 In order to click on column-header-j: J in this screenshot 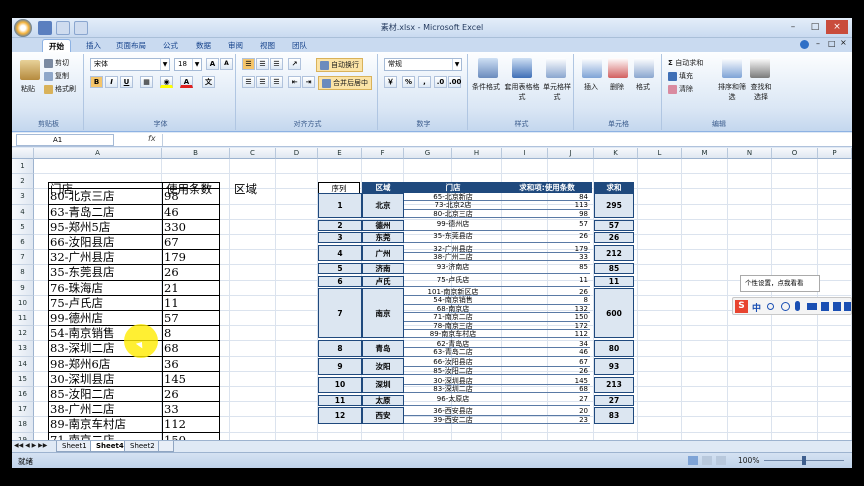, I will do `click(571, 153)`.